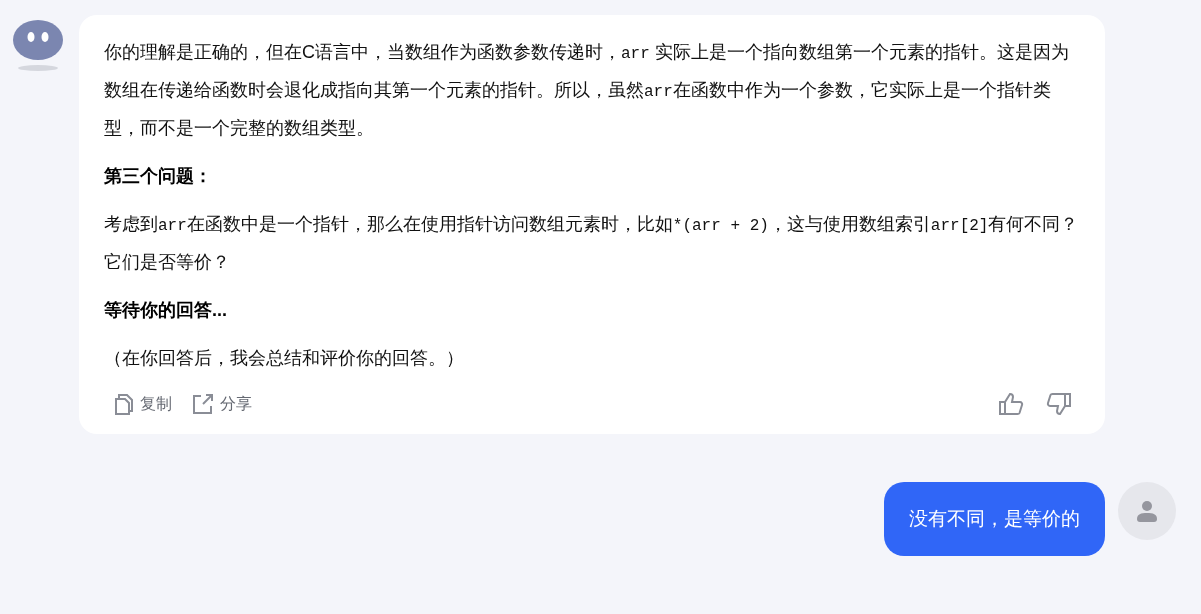 This screenshot has height=614, width=1201. I want to click on copy-icon, so click(124, 404).